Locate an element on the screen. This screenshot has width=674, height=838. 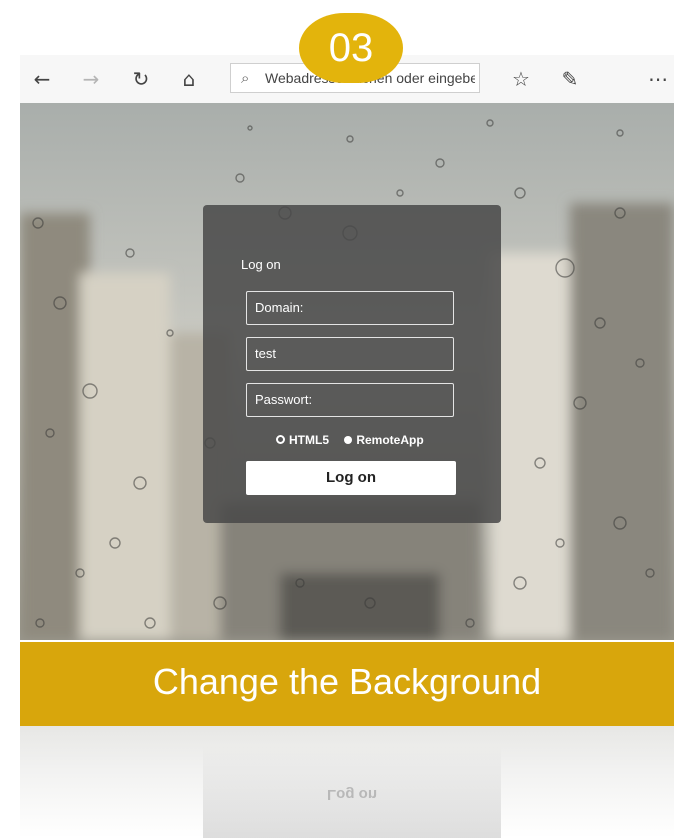
reflection: Log on is located at coordinates (347, 782).